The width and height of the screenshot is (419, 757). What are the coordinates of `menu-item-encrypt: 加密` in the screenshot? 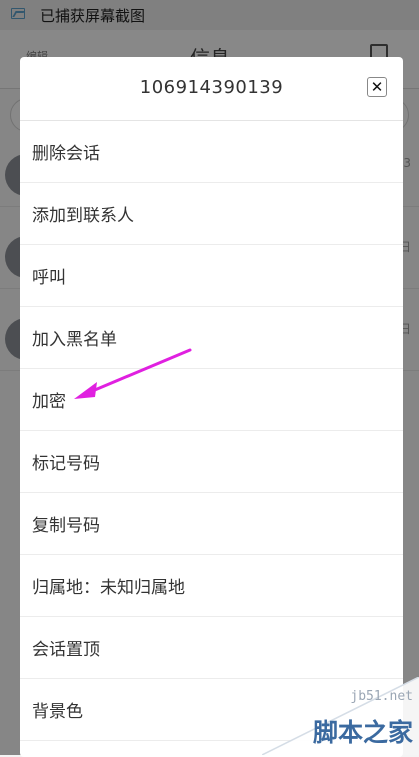 It's located at (211, 400).